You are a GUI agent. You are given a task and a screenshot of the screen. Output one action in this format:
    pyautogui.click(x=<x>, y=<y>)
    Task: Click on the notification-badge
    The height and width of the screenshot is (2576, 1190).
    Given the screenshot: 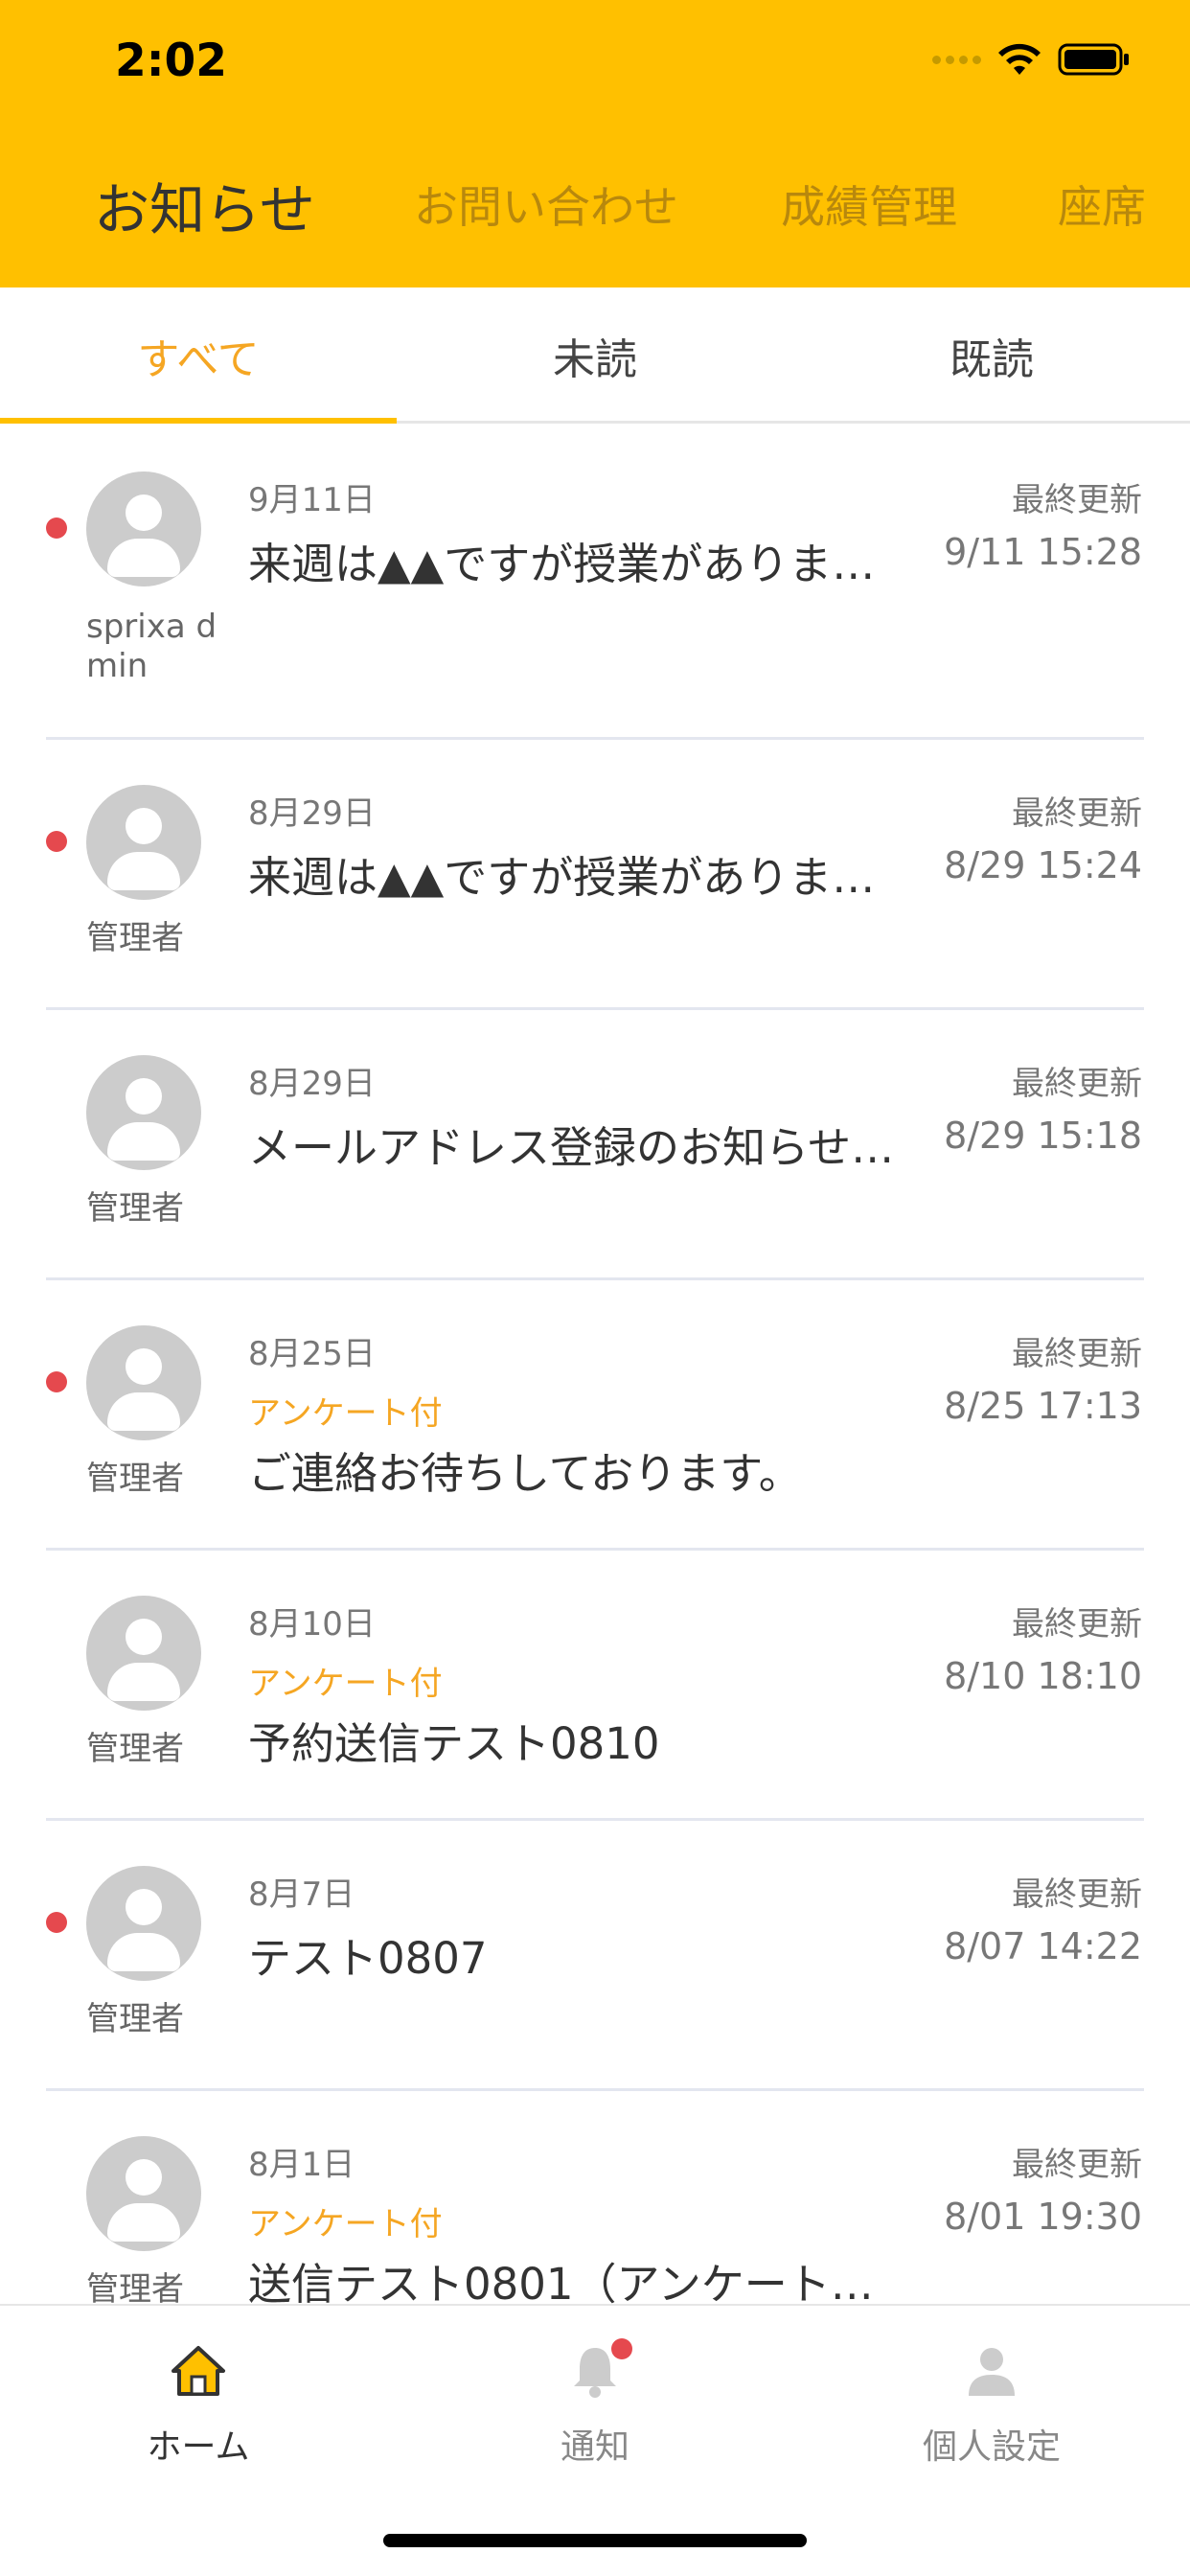 What is the action you would take?
    pyautogui.click(x=622, y=2348)
    